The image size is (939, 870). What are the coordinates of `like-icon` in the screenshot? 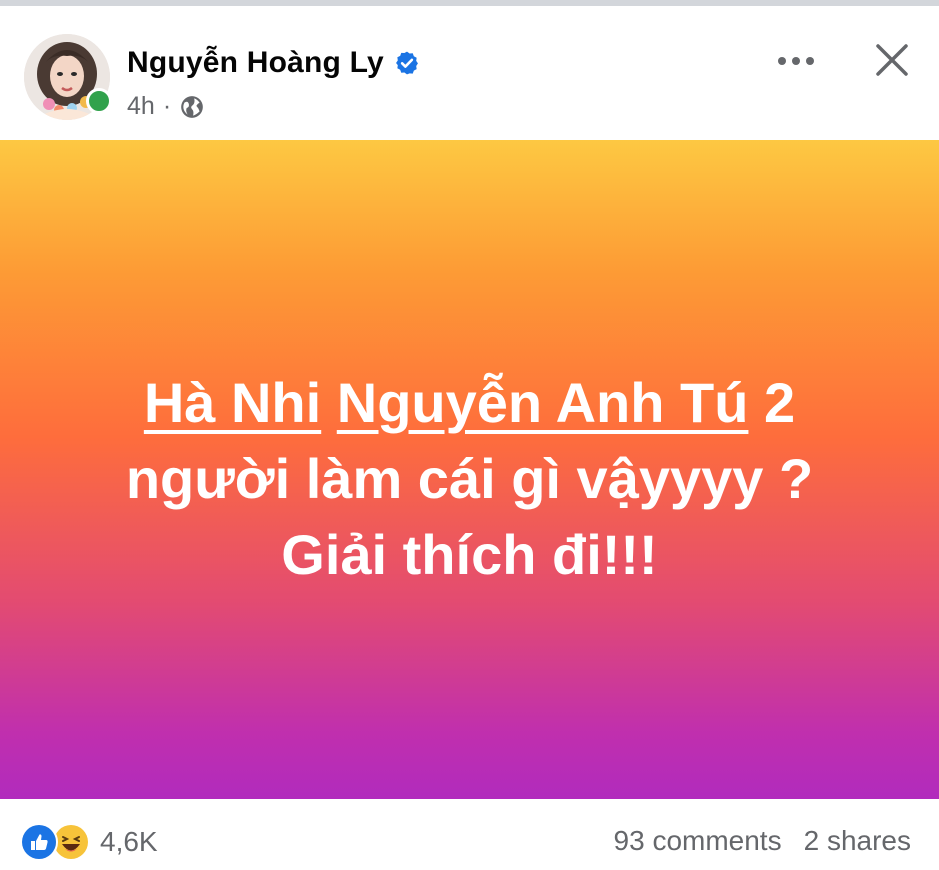 It's located at (39, 842).